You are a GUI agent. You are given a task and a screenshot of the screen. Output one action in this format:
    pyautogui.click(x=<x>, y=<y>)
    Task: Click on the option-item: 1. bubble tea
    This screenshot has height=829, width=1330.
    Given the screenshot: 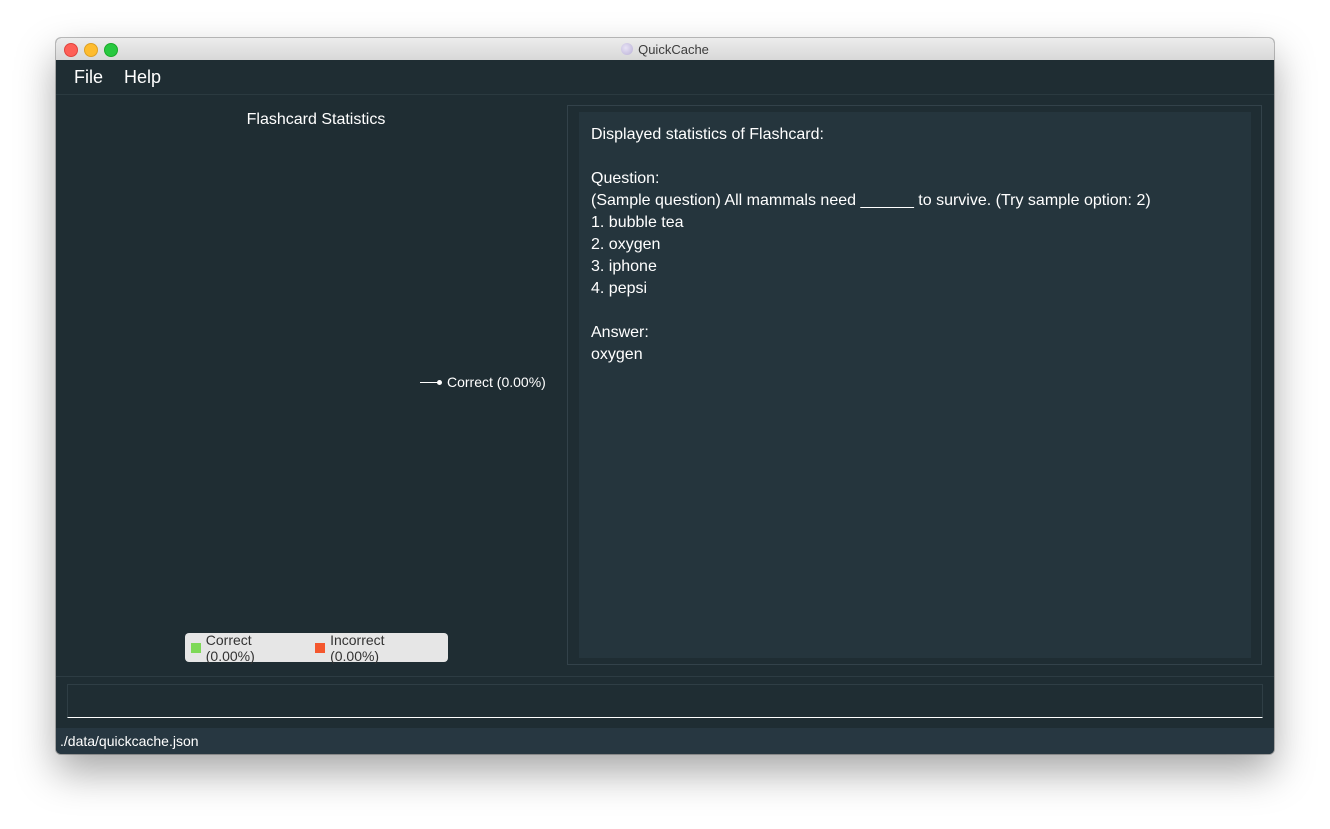 What is the action you would take?
    pyautogui.click(x=637, y=222)
    